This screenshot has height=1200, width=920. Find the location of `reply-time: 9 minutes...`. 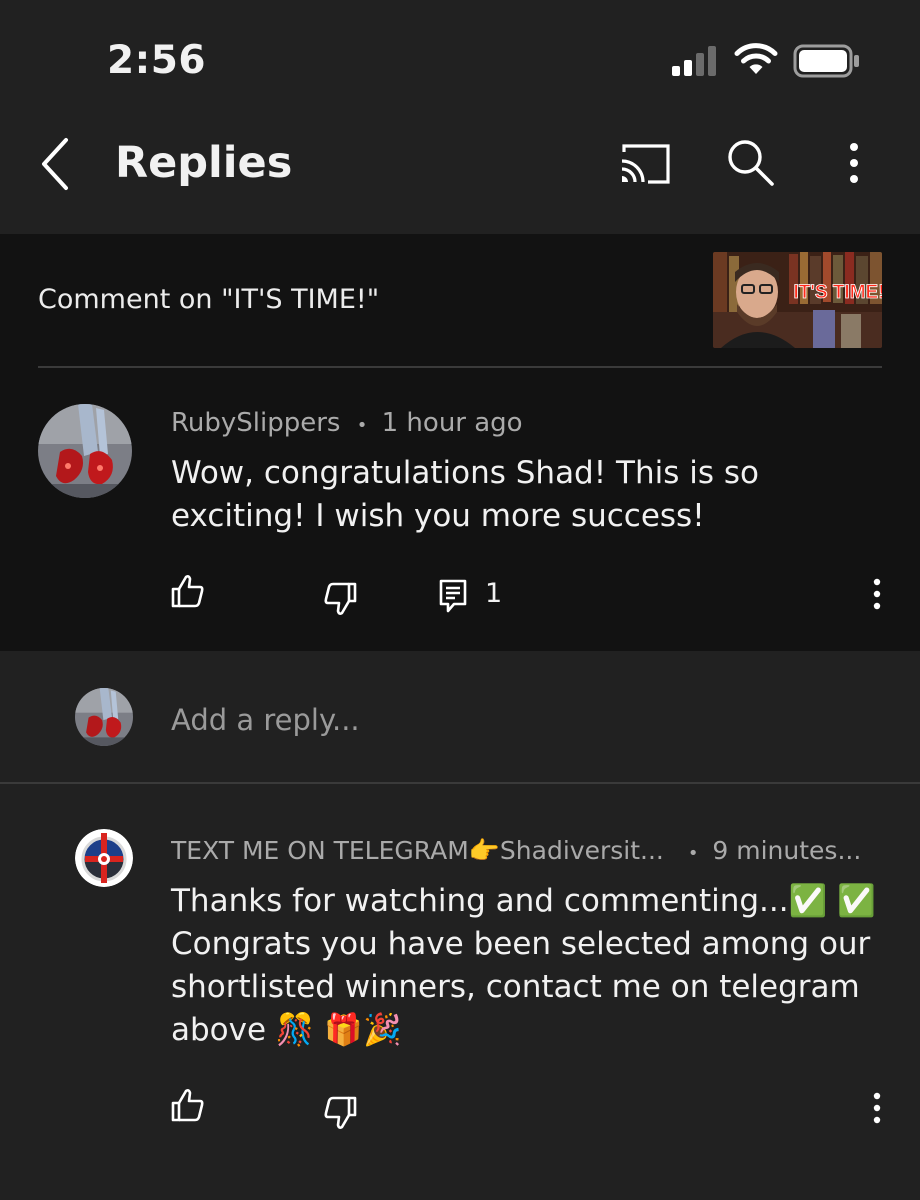

reply-time: 9 minutes... is located at coordinates (787, 850).